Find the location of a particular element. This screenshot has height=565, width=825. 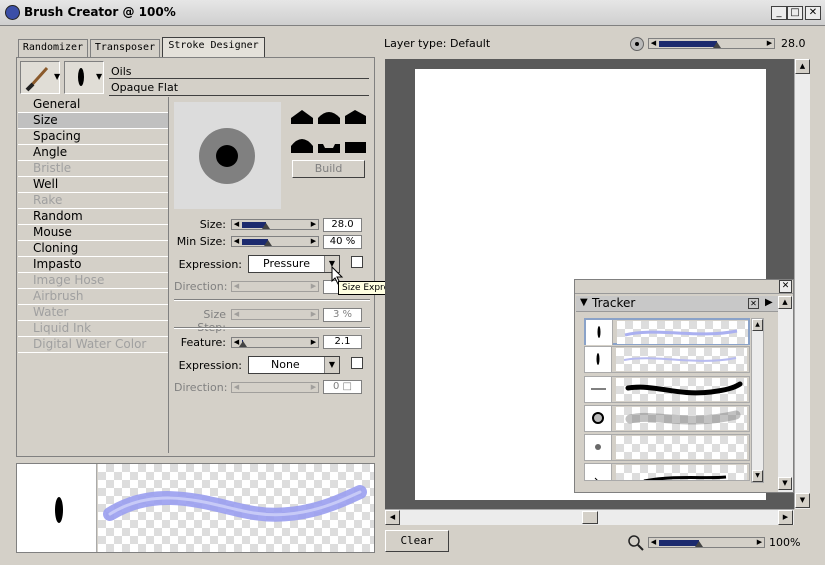

zoom-slider: ◀ ▶ is located at coordinates (706, 542).